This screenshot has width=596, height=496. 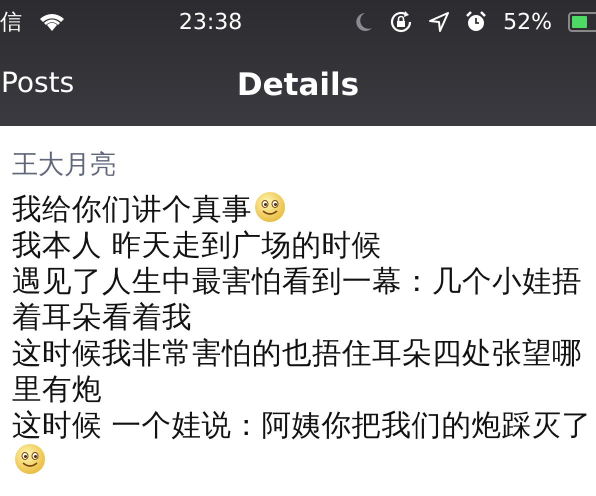 What do you see at coordinates (197, 245) in the screenshot?
I see `post-text-line: 我本人 昨天走到广场的时候` at bounding box center [197, 245].